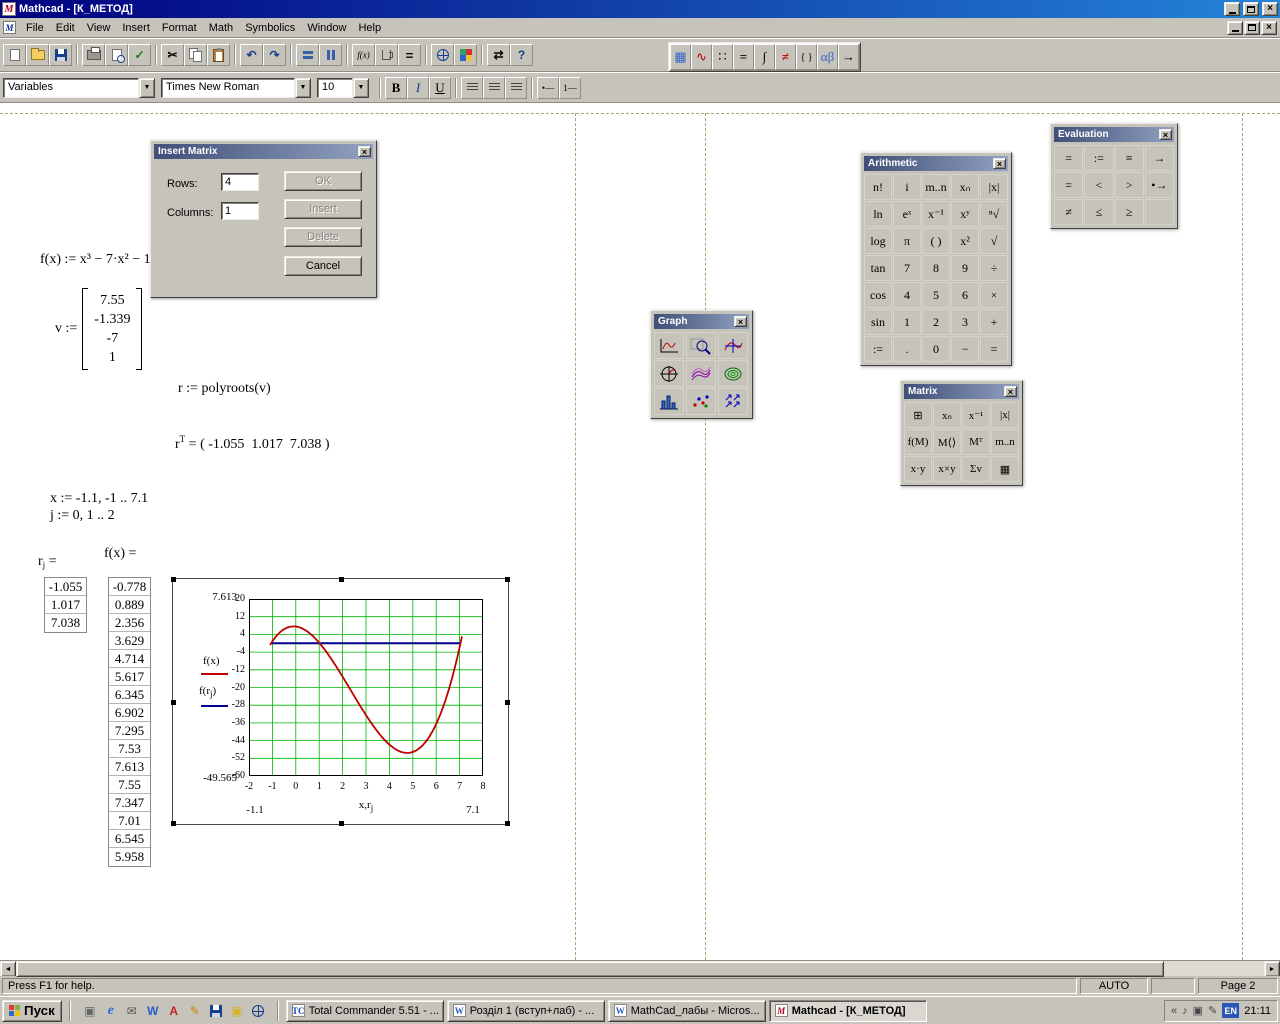 Image resolution: width=1280 pixels, height=1024 pixels. I want to click on mdi-minimize-button, so click(1235, 27).